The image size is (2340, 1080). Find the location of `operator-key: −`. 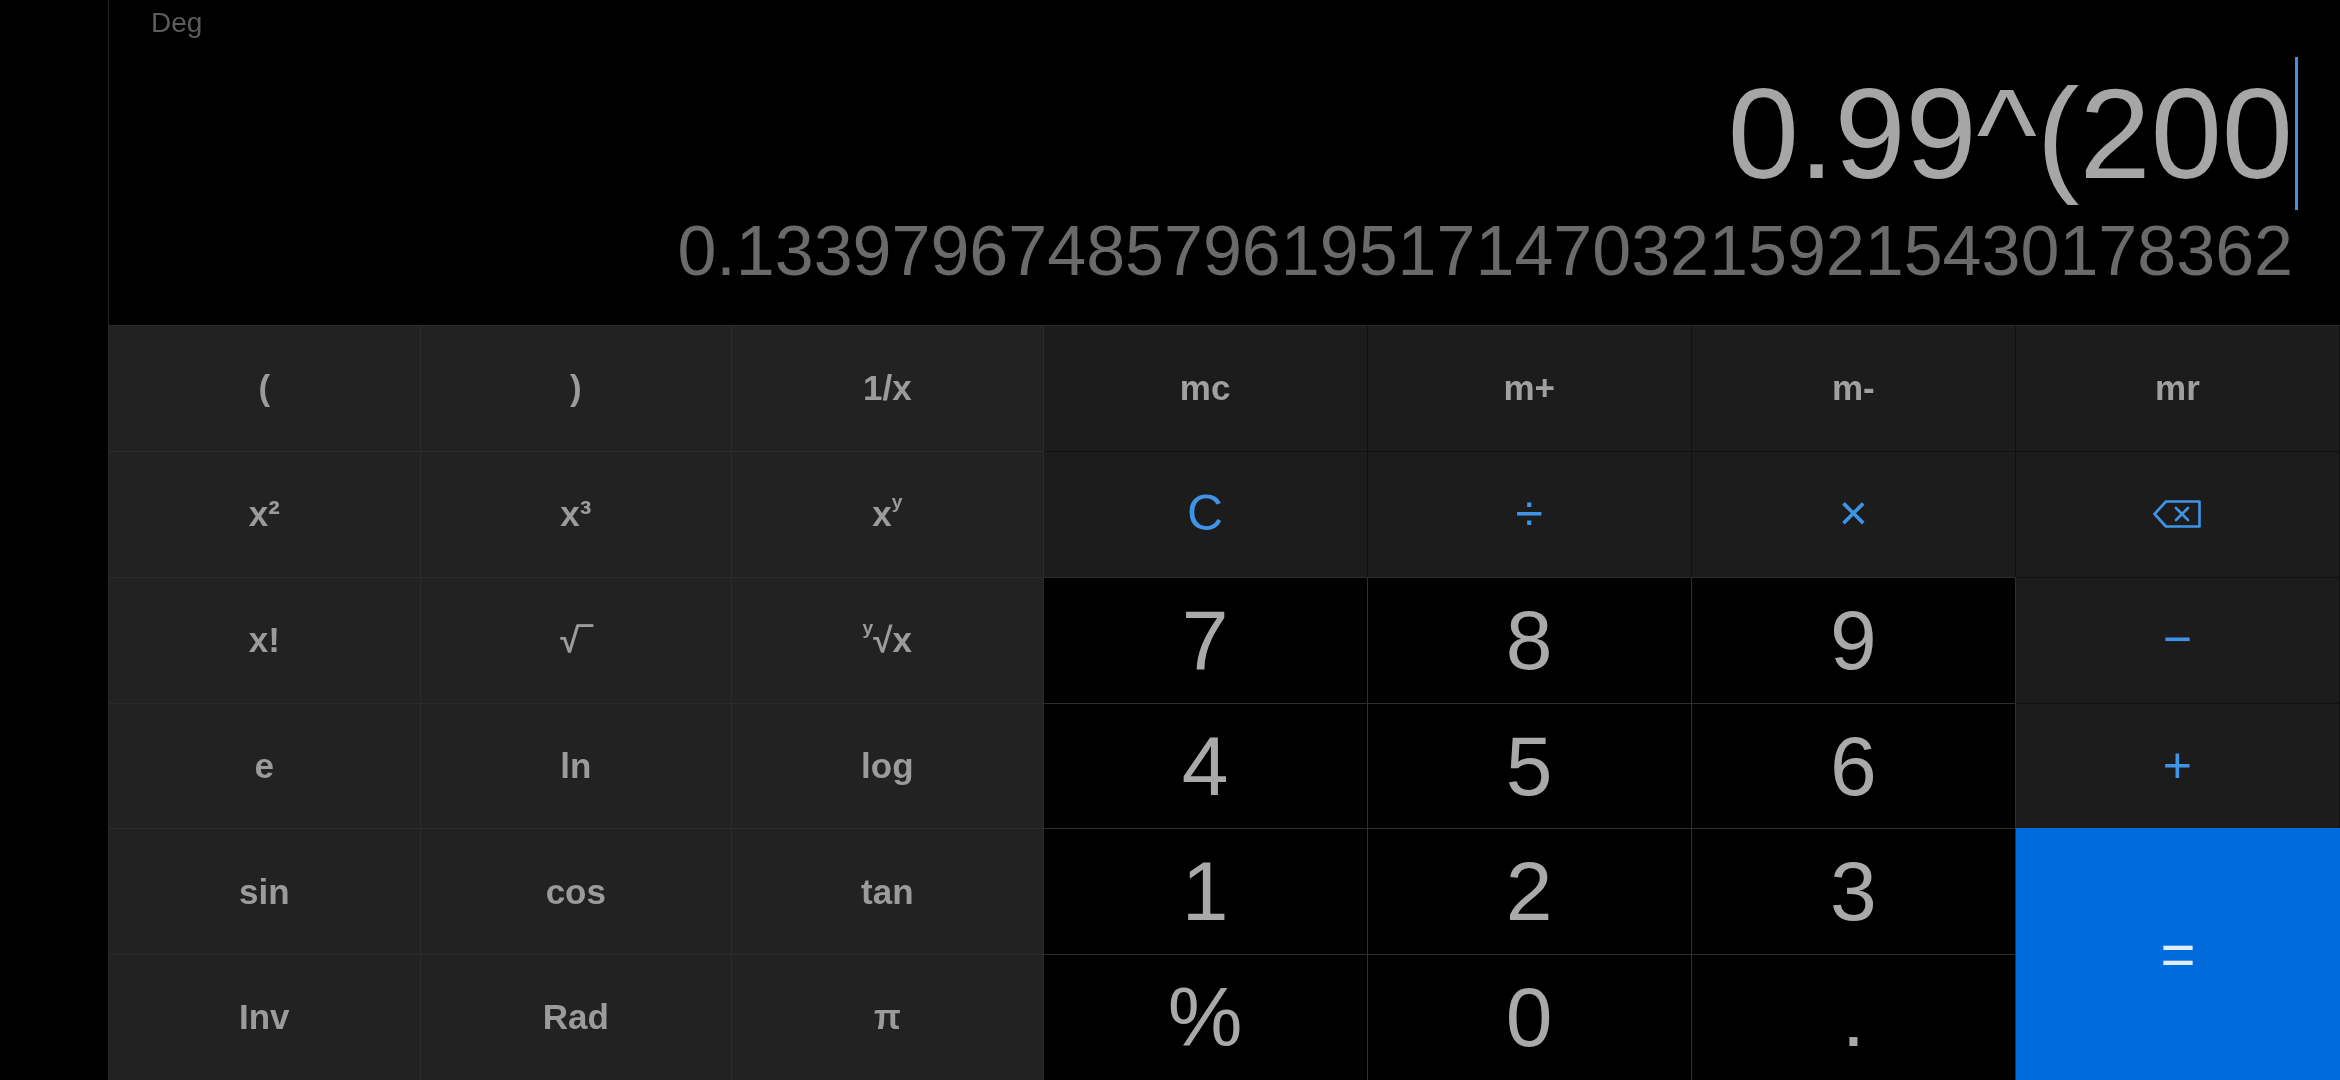

operator-key: − is located at coordinates (2177, 639).